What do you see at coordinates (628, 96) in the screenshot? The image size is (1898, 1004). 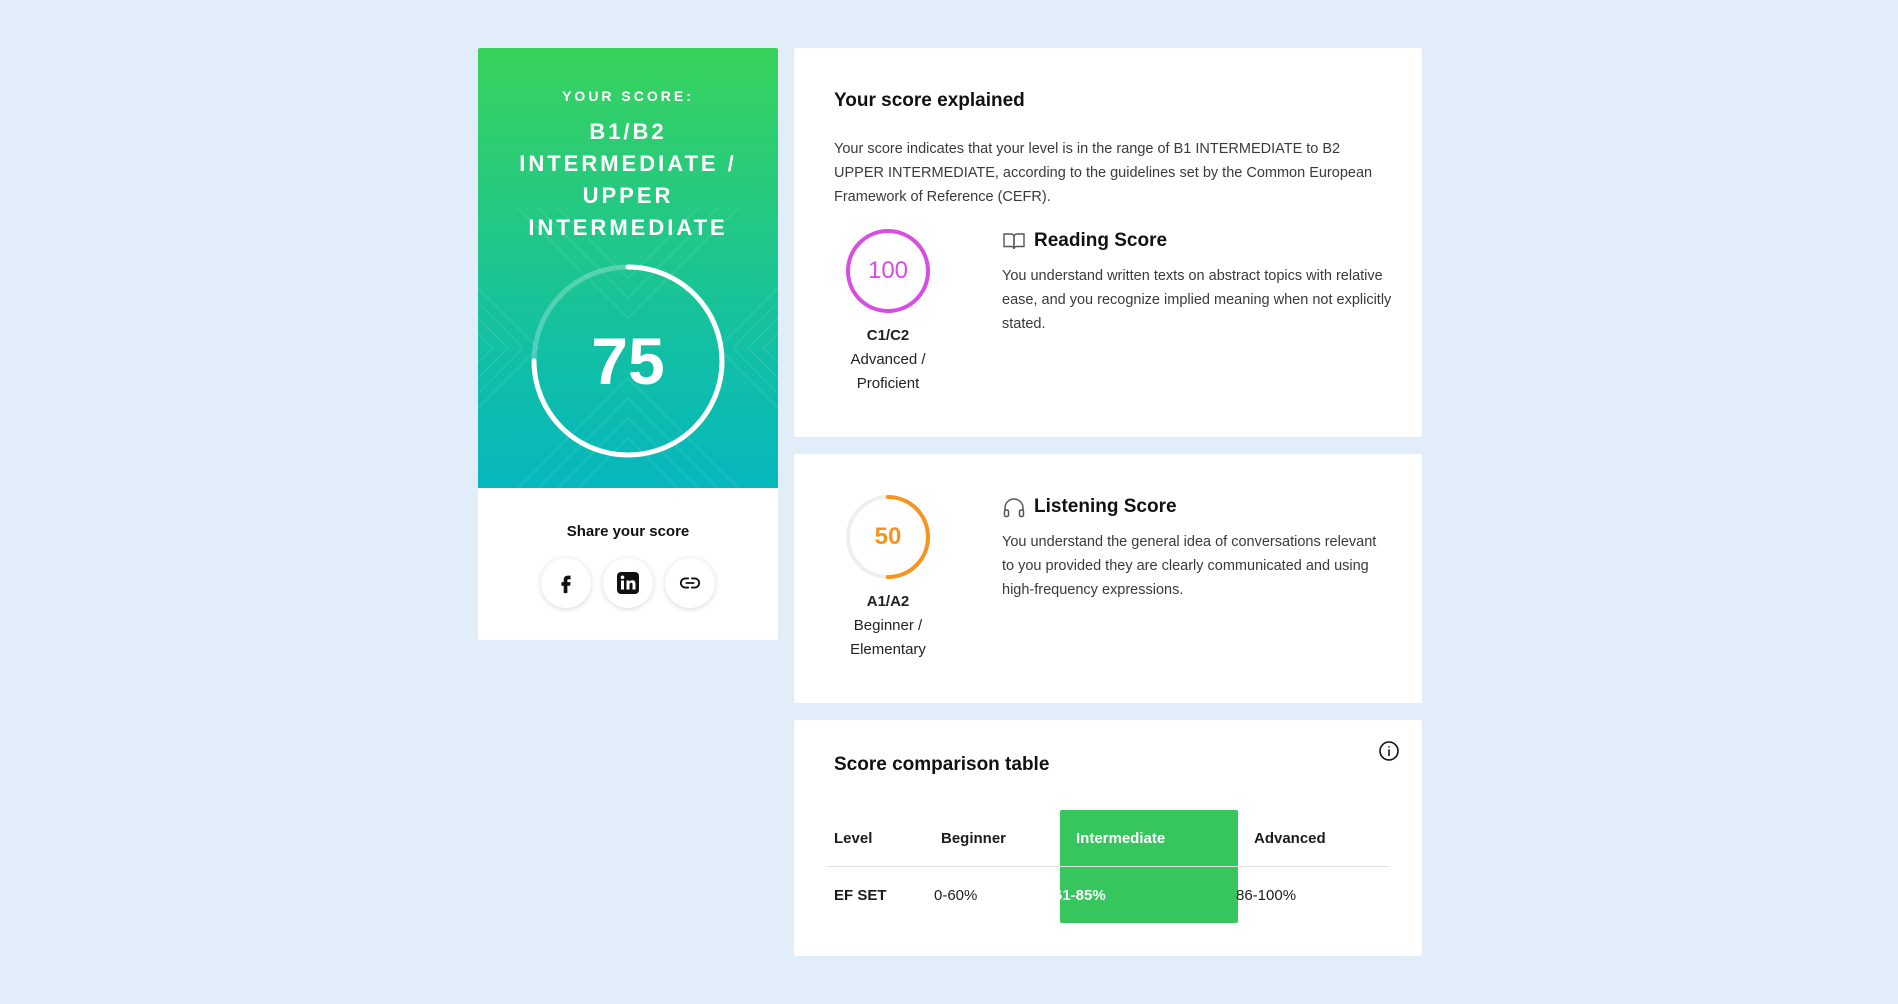 I see `score-eyebrow: YOUR SCORE:` at bounding box center [628, 96].